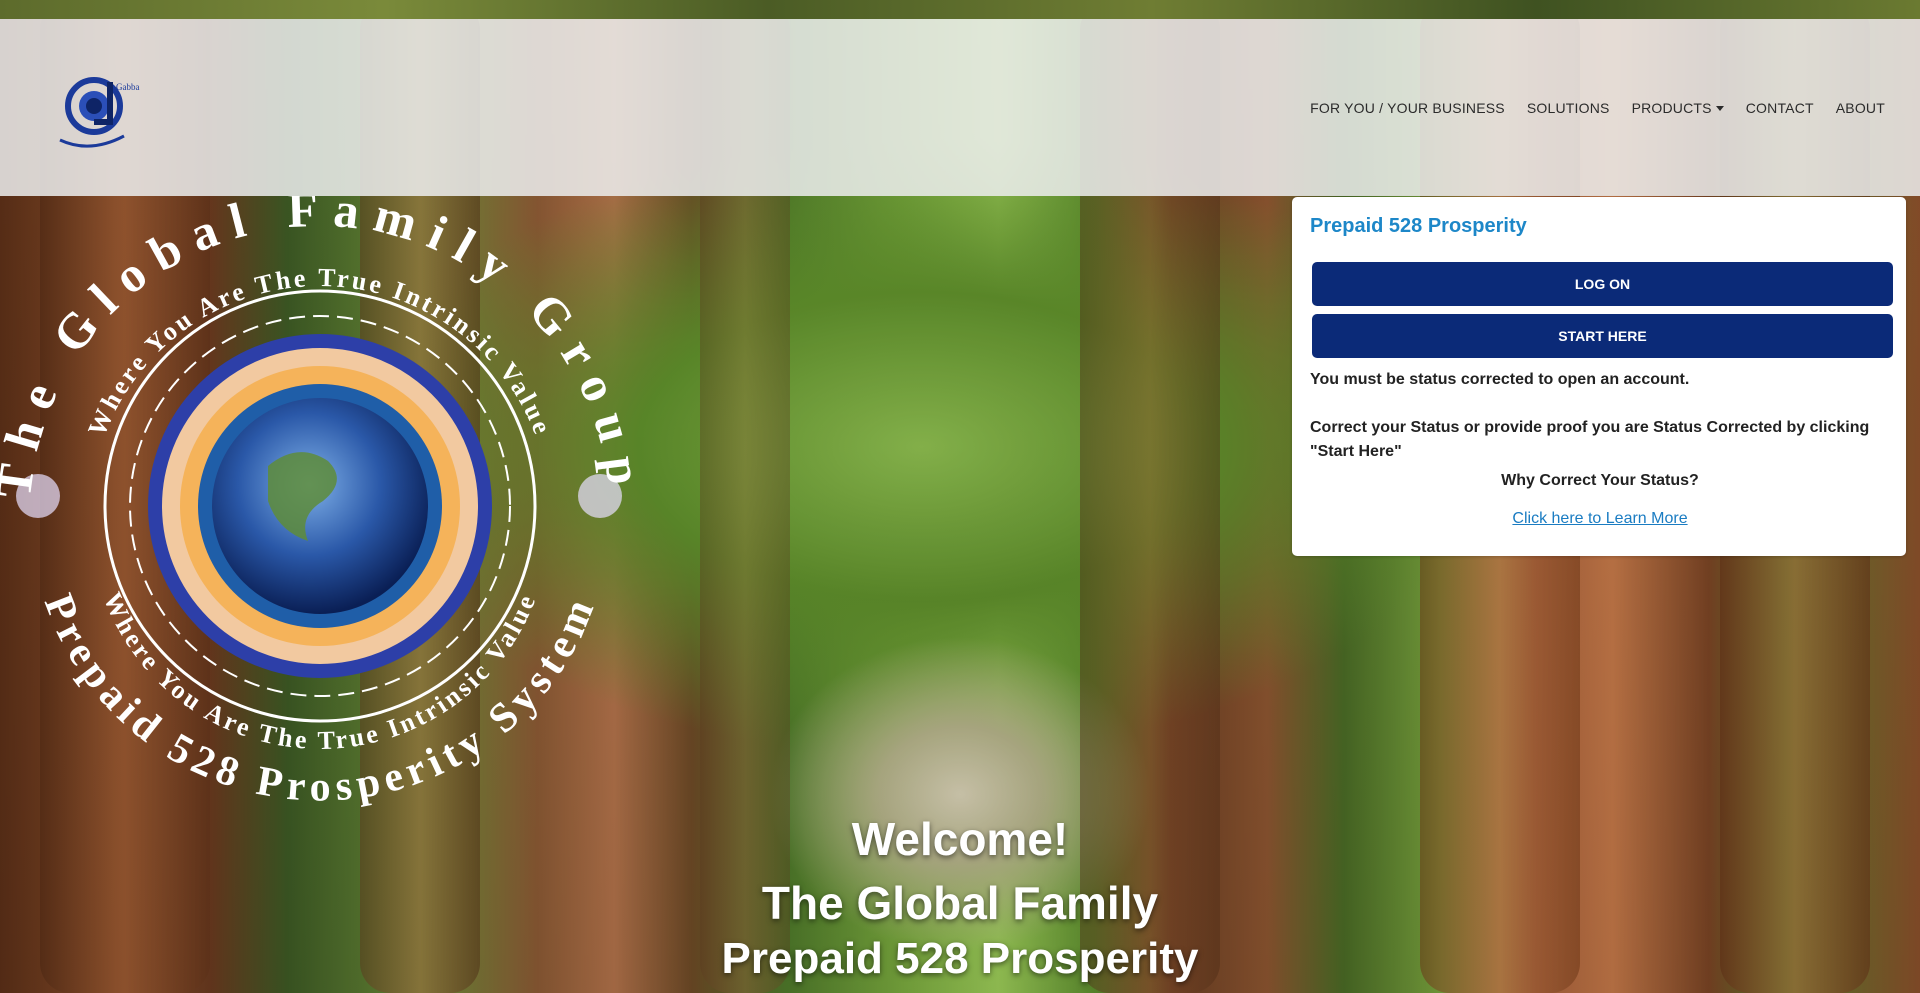  Describe the element at coordinates (1600, 519) in the screenshot. I see `learn-more-link: Click here to Learn More` at that location.